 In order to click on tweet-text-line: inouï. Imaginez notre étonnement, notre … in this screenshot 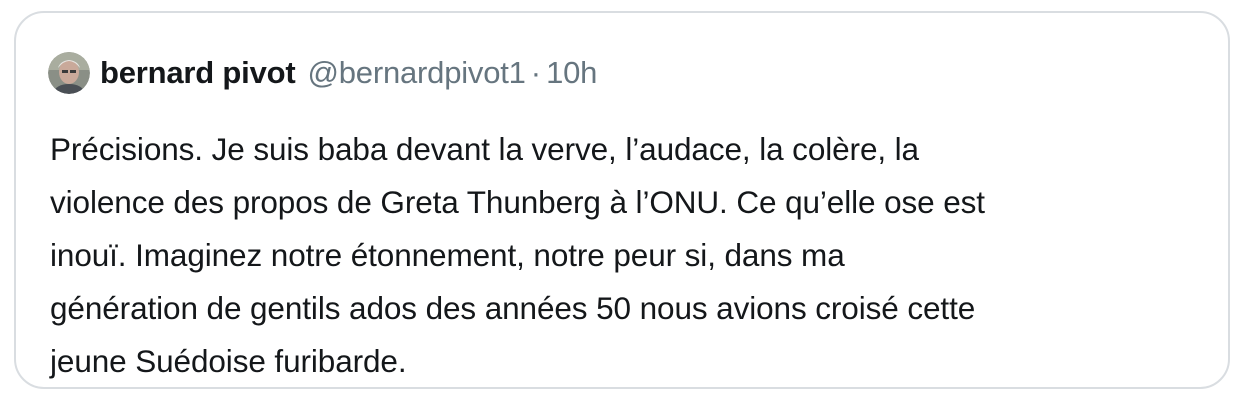, I will do `click(447, 255)`.